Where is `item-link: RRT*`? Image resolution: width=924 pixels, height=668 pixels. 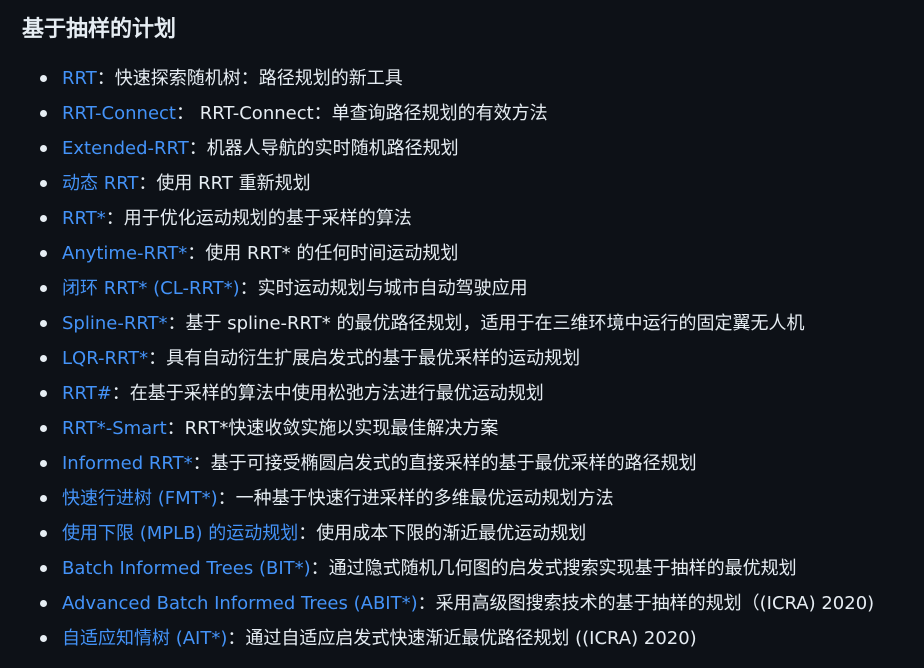
item-link: RRT* is located at coordinates (84, 218).